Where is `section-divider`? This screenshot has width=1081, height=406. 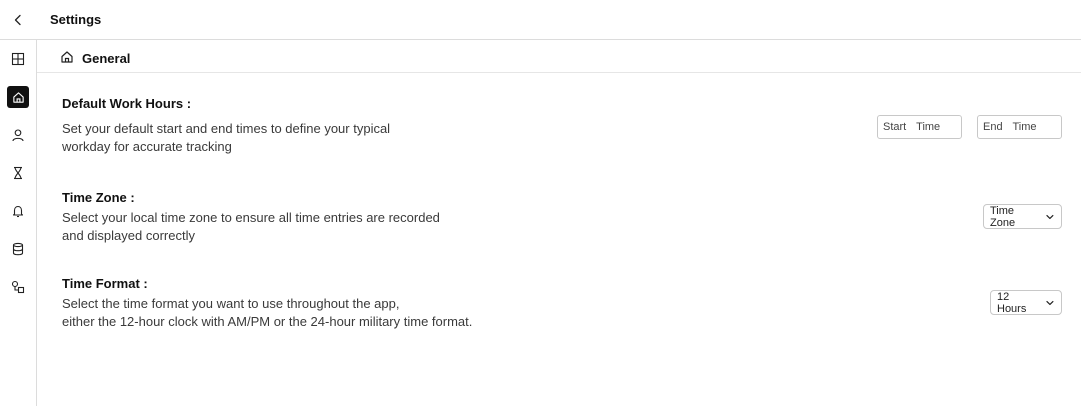
section-divider is located at coordinates (559, 72).